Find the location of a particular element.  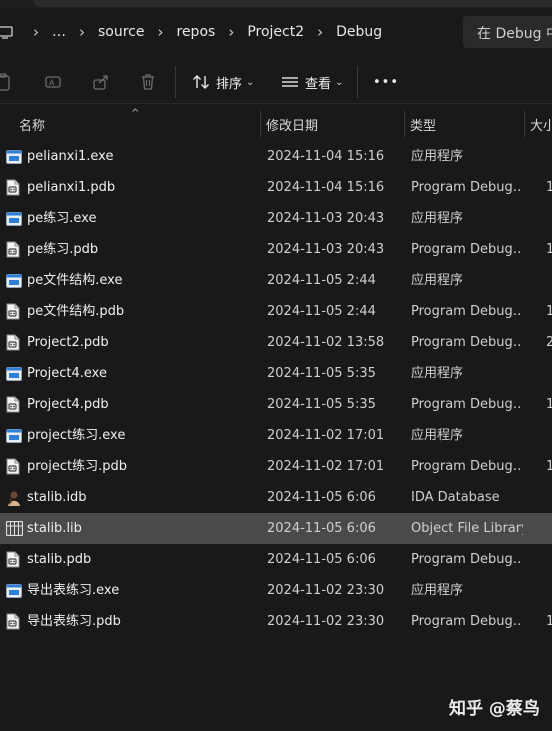

column-header-type: 类型 is located at coordinates (466, 123).